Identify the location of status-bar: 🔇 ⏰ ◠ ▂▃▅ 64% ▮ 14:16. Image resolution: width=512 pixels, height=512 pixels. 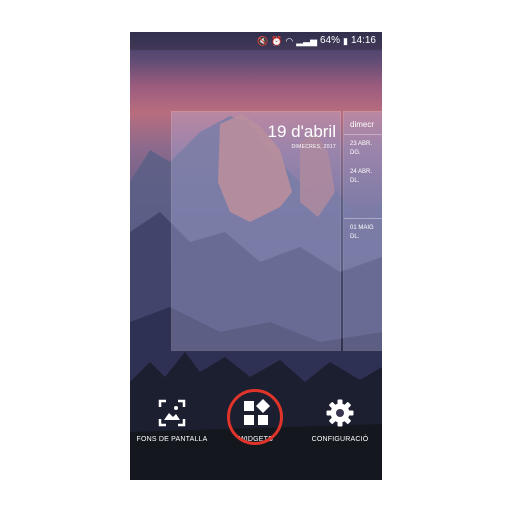
(256, 41).